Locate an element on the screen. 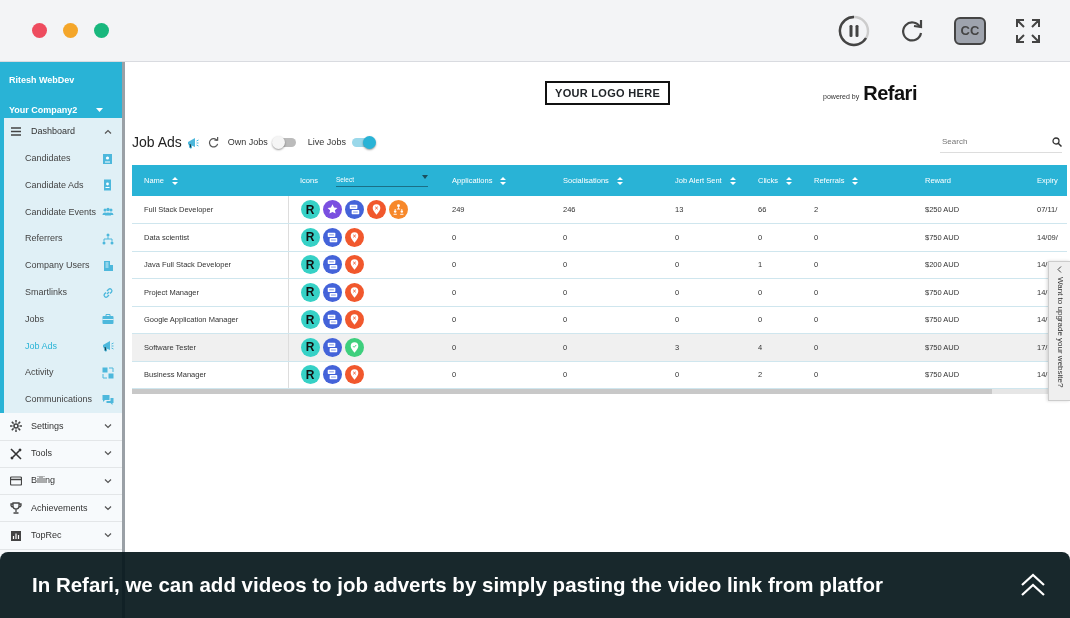 This screenshot has width=1070, height=618. brand-logo: Refari is located at coordinates (890, 93).